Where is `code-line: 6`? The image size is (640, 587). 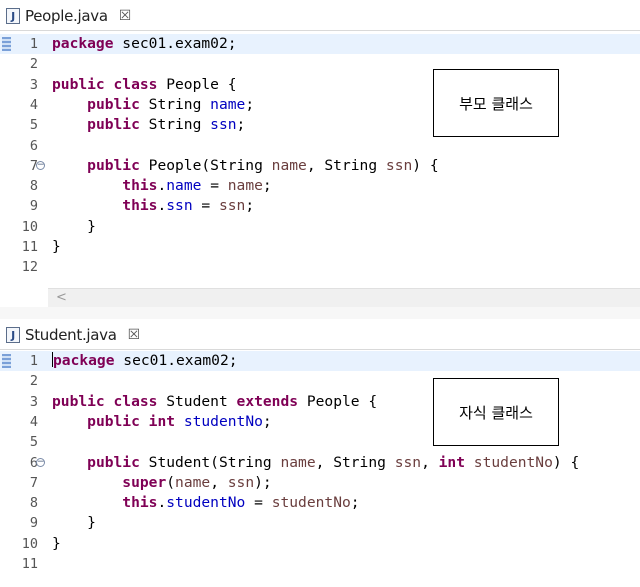
code-line: 6 is located at coordinates (320, 146).